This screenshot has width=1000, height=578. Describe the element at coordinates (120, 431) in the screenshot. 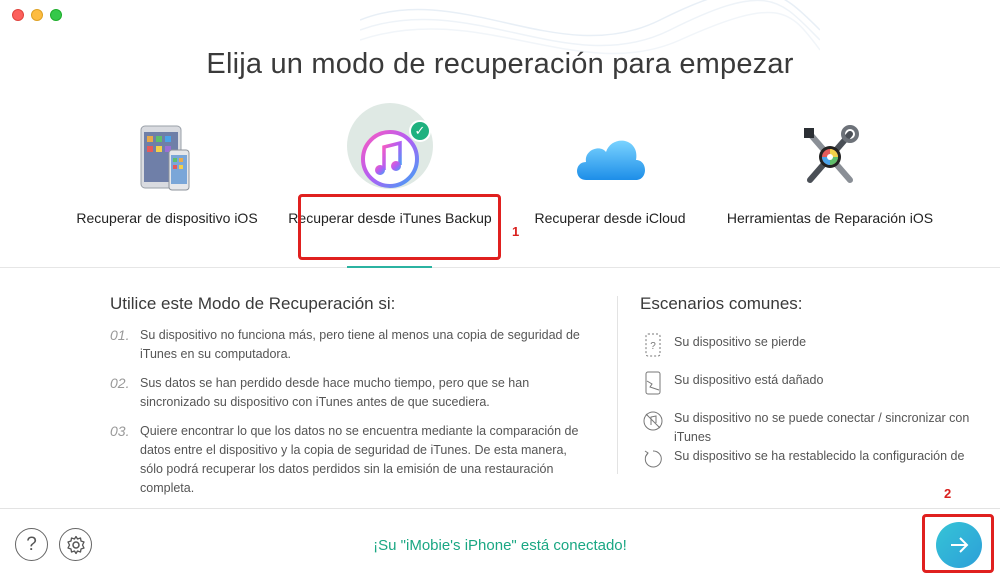

I see `usage-item-number: 03.` at that location.